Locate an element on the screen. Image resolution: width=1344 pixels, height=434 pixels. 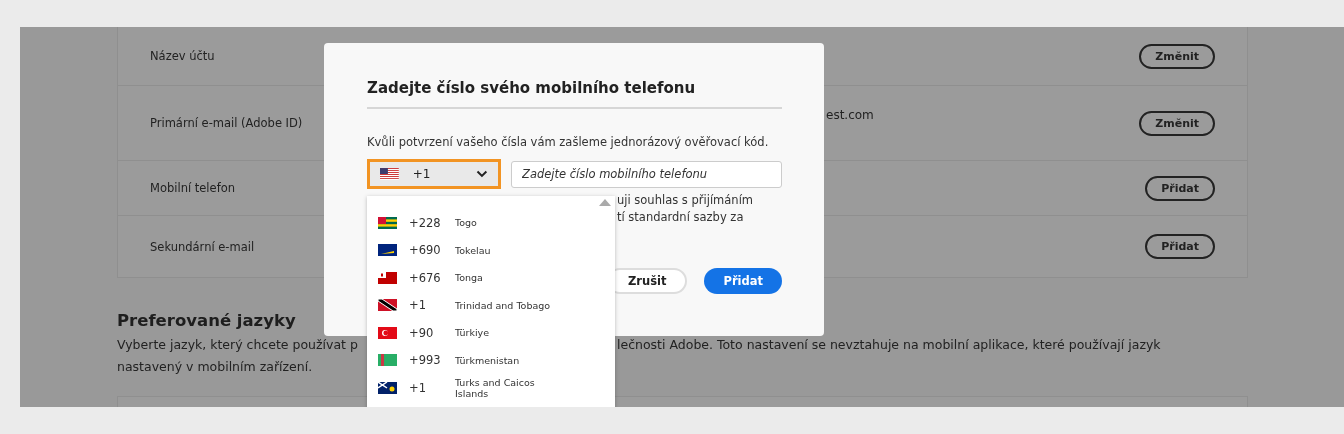
consent-text: uji souhlas s přijímáním is located at coordinates (686, 200).